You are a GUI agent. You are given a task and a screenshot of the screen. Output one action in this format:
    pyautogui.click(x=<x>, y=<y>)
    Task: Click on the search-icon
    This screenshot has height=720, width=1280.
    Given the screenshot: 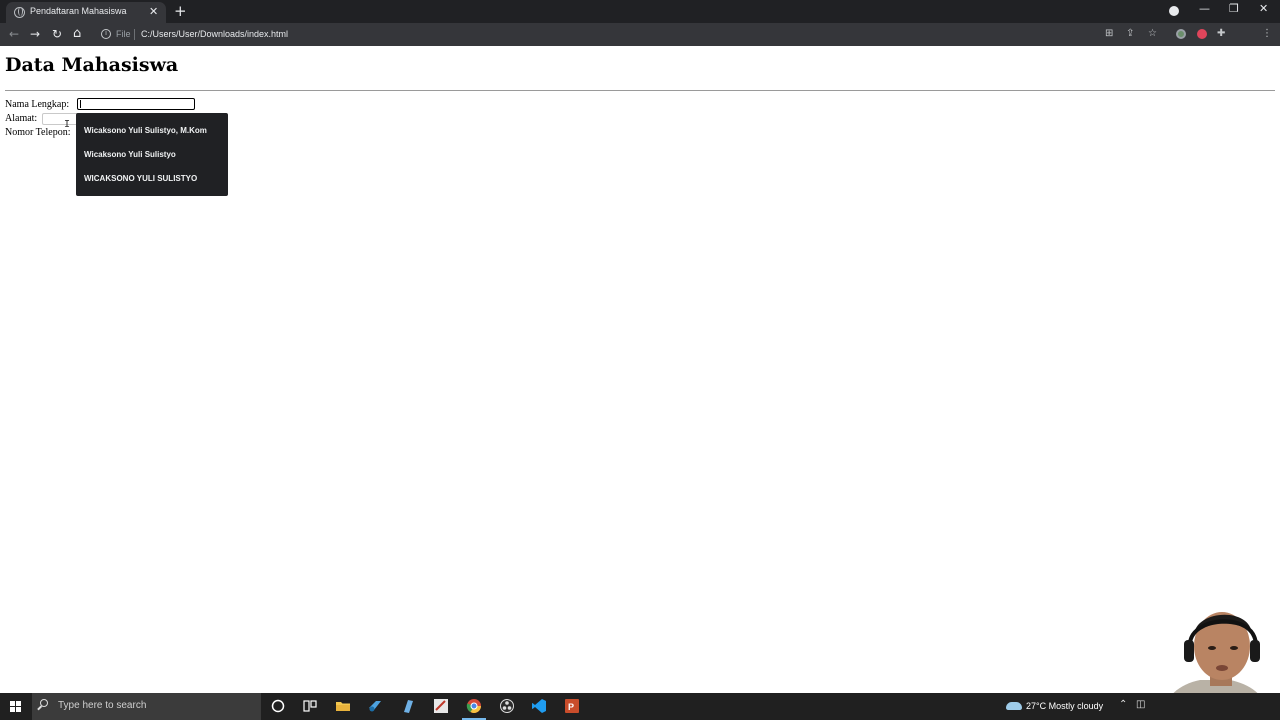 What is the action you would take?
    pyautogui.click(x=44, y=703)
    